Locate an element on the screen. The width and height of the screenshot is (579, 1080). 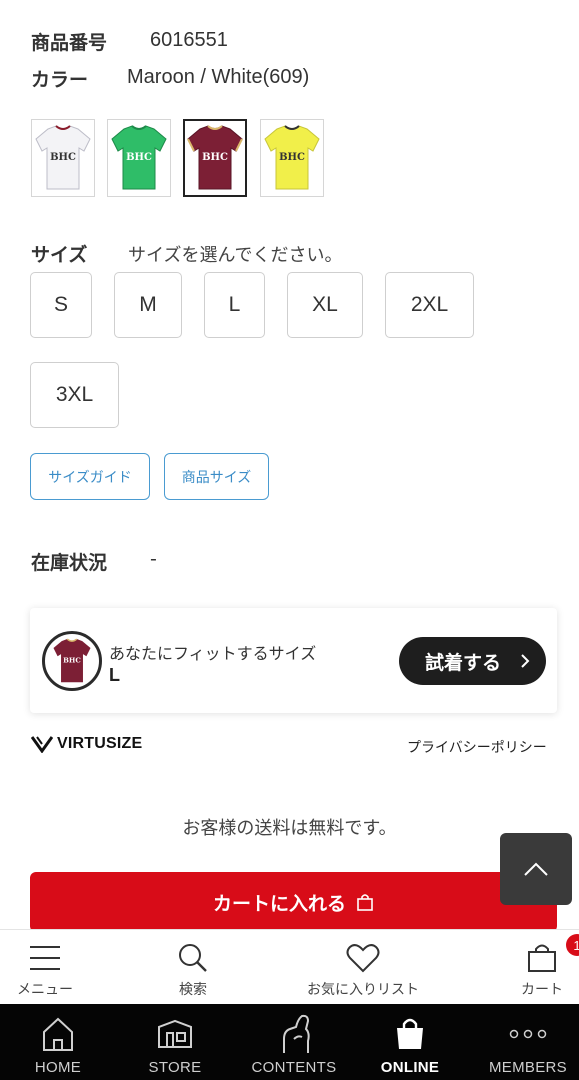
cart-count-badge: 1 is located at coordinates (572, 945).